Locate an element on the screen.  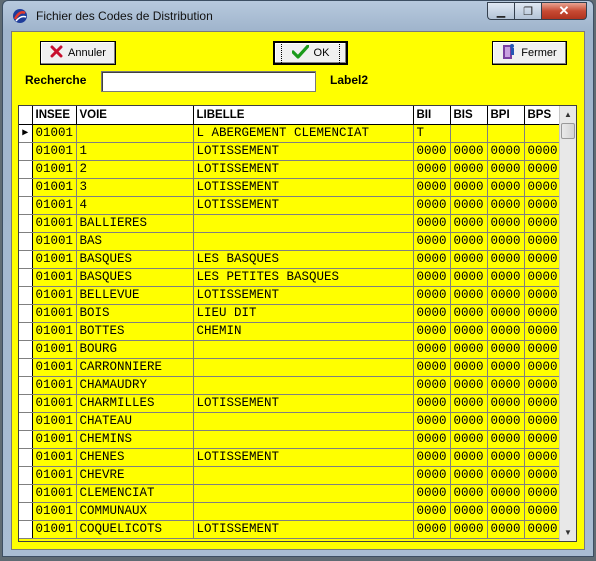
table-row: 01001 BOIS LIEU DIT 0000 0000 0000 0000 is located at coordinates (290, 313).